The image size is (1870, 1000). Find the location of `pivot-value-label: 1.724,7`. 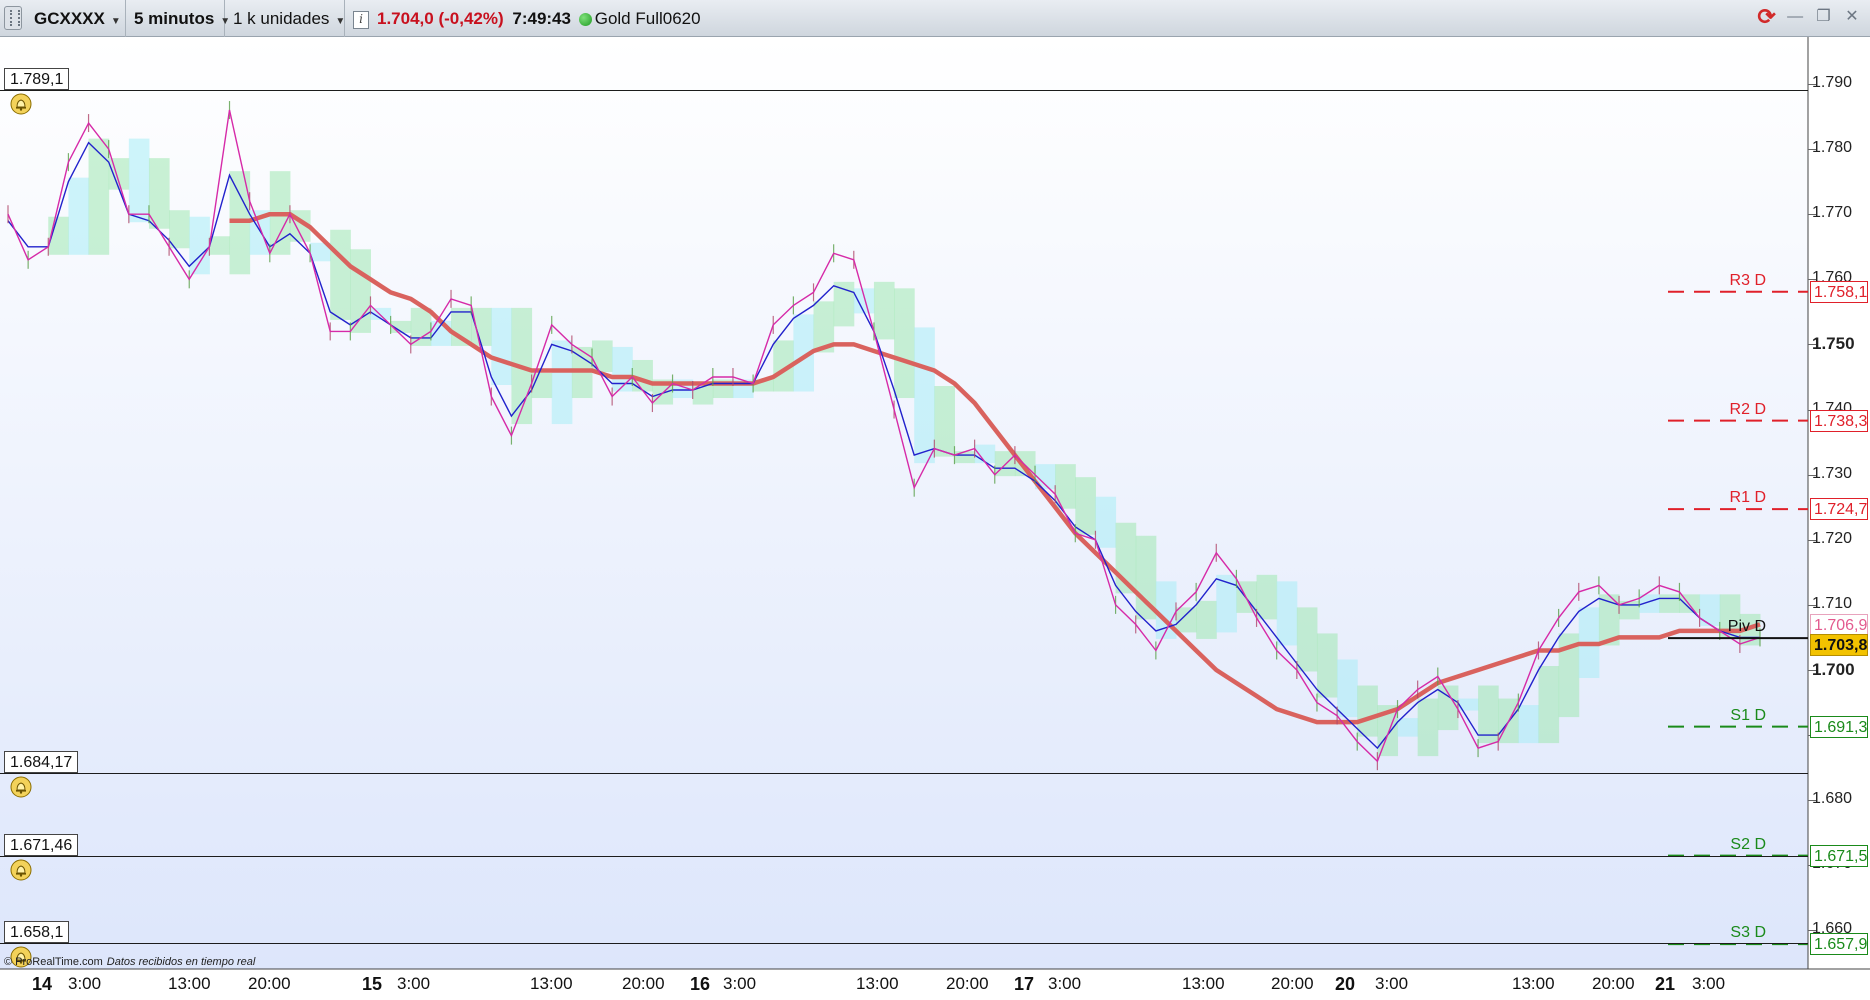

pivot-value-label: 1.724,7 is located at coordinates (1839, 509).